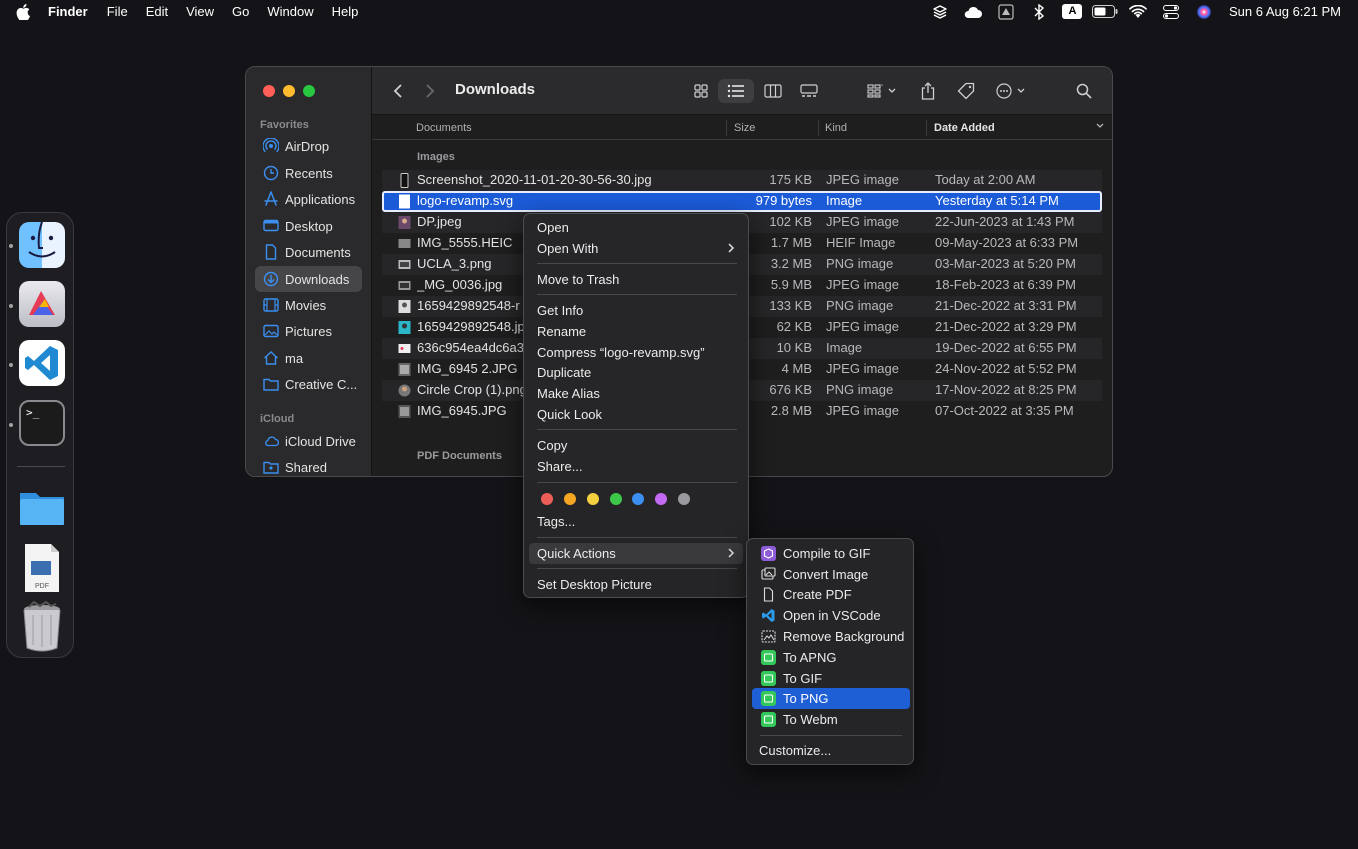  I want to click on menu-view: View, so click(200, 11).